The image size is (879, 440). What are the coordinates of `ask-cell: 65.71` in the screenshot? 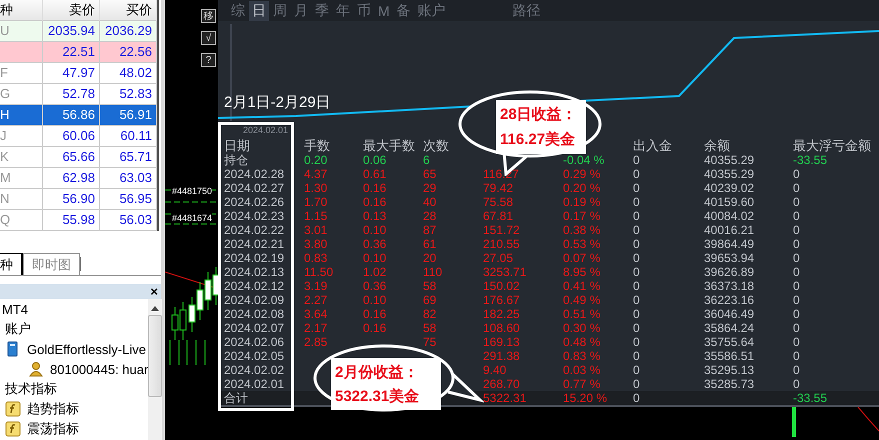 It's located at (128, 157).